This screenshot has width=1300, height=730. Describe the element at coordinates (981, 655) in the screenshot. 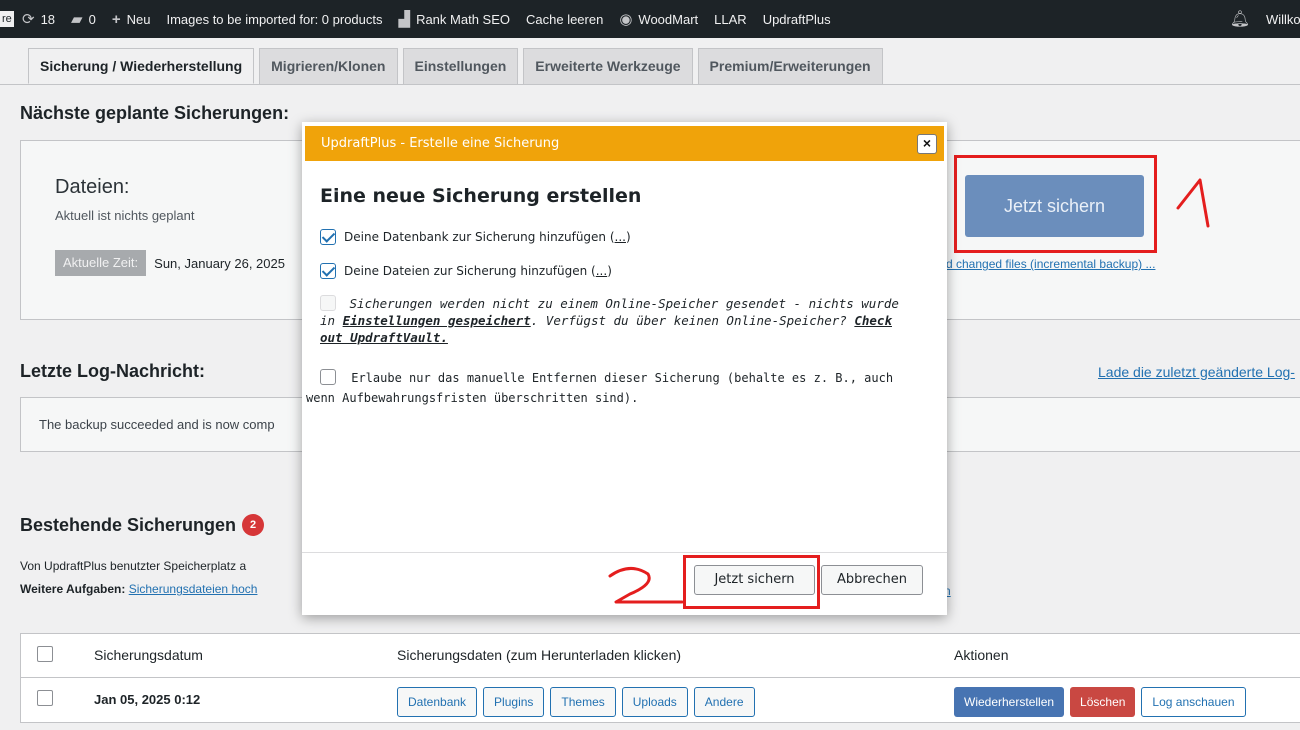

I see `col-actions: Aktionen` at that location.